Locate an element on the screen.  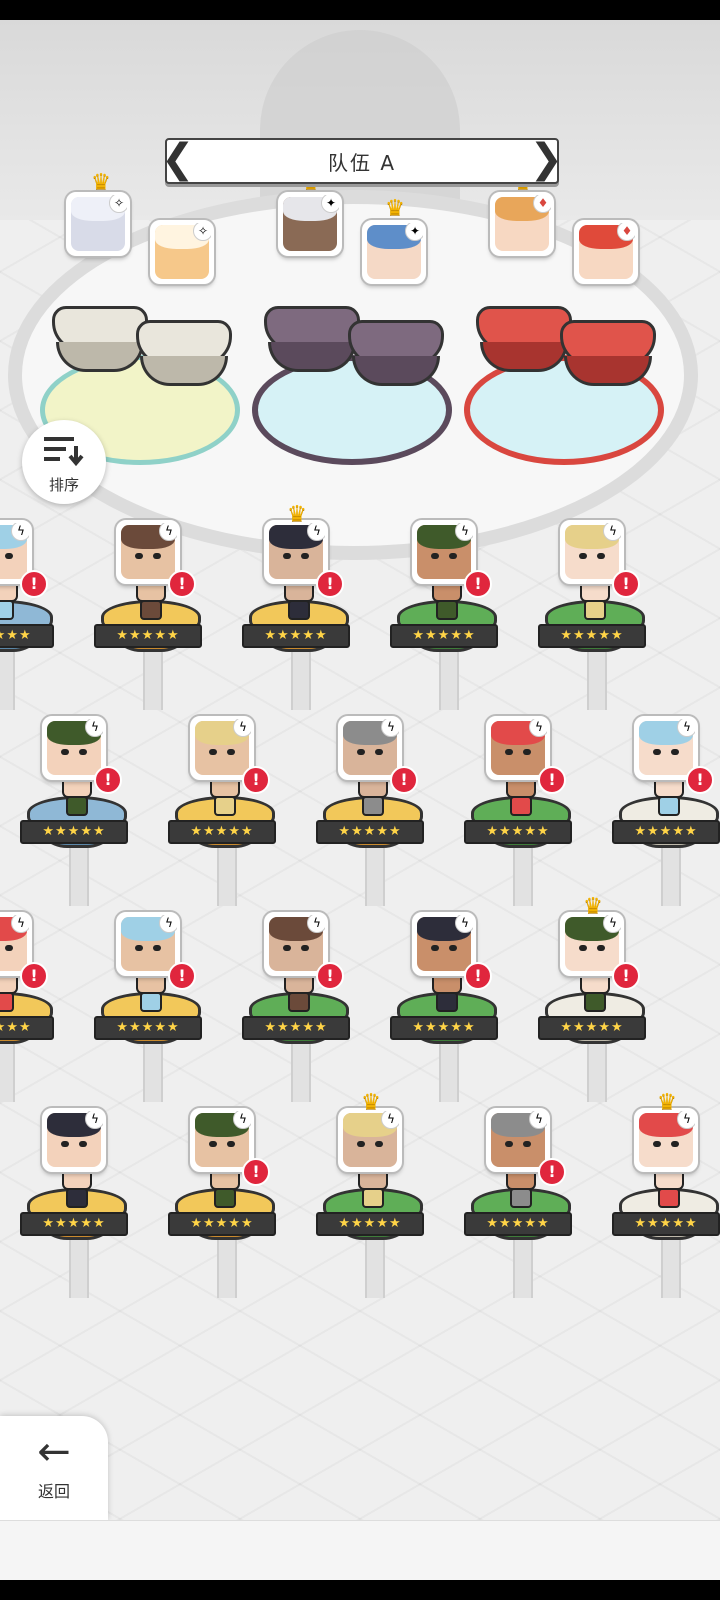
system-nav-bar is located at coordinates (360, 1590).